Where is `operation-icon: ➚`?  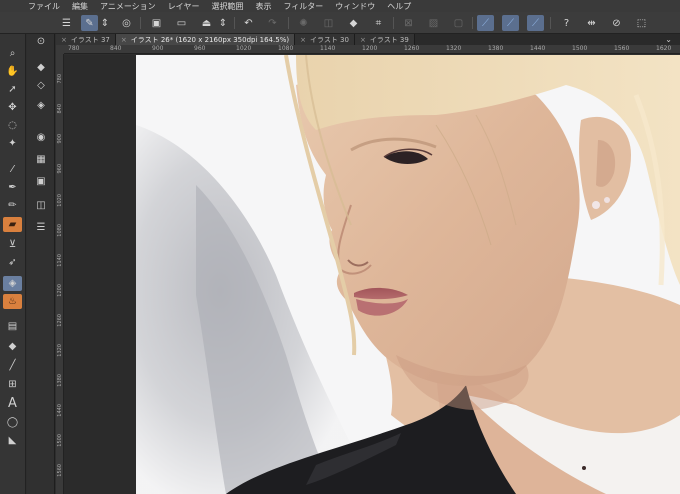
operation-icon: ➚ is located at coordinates (12, 89).